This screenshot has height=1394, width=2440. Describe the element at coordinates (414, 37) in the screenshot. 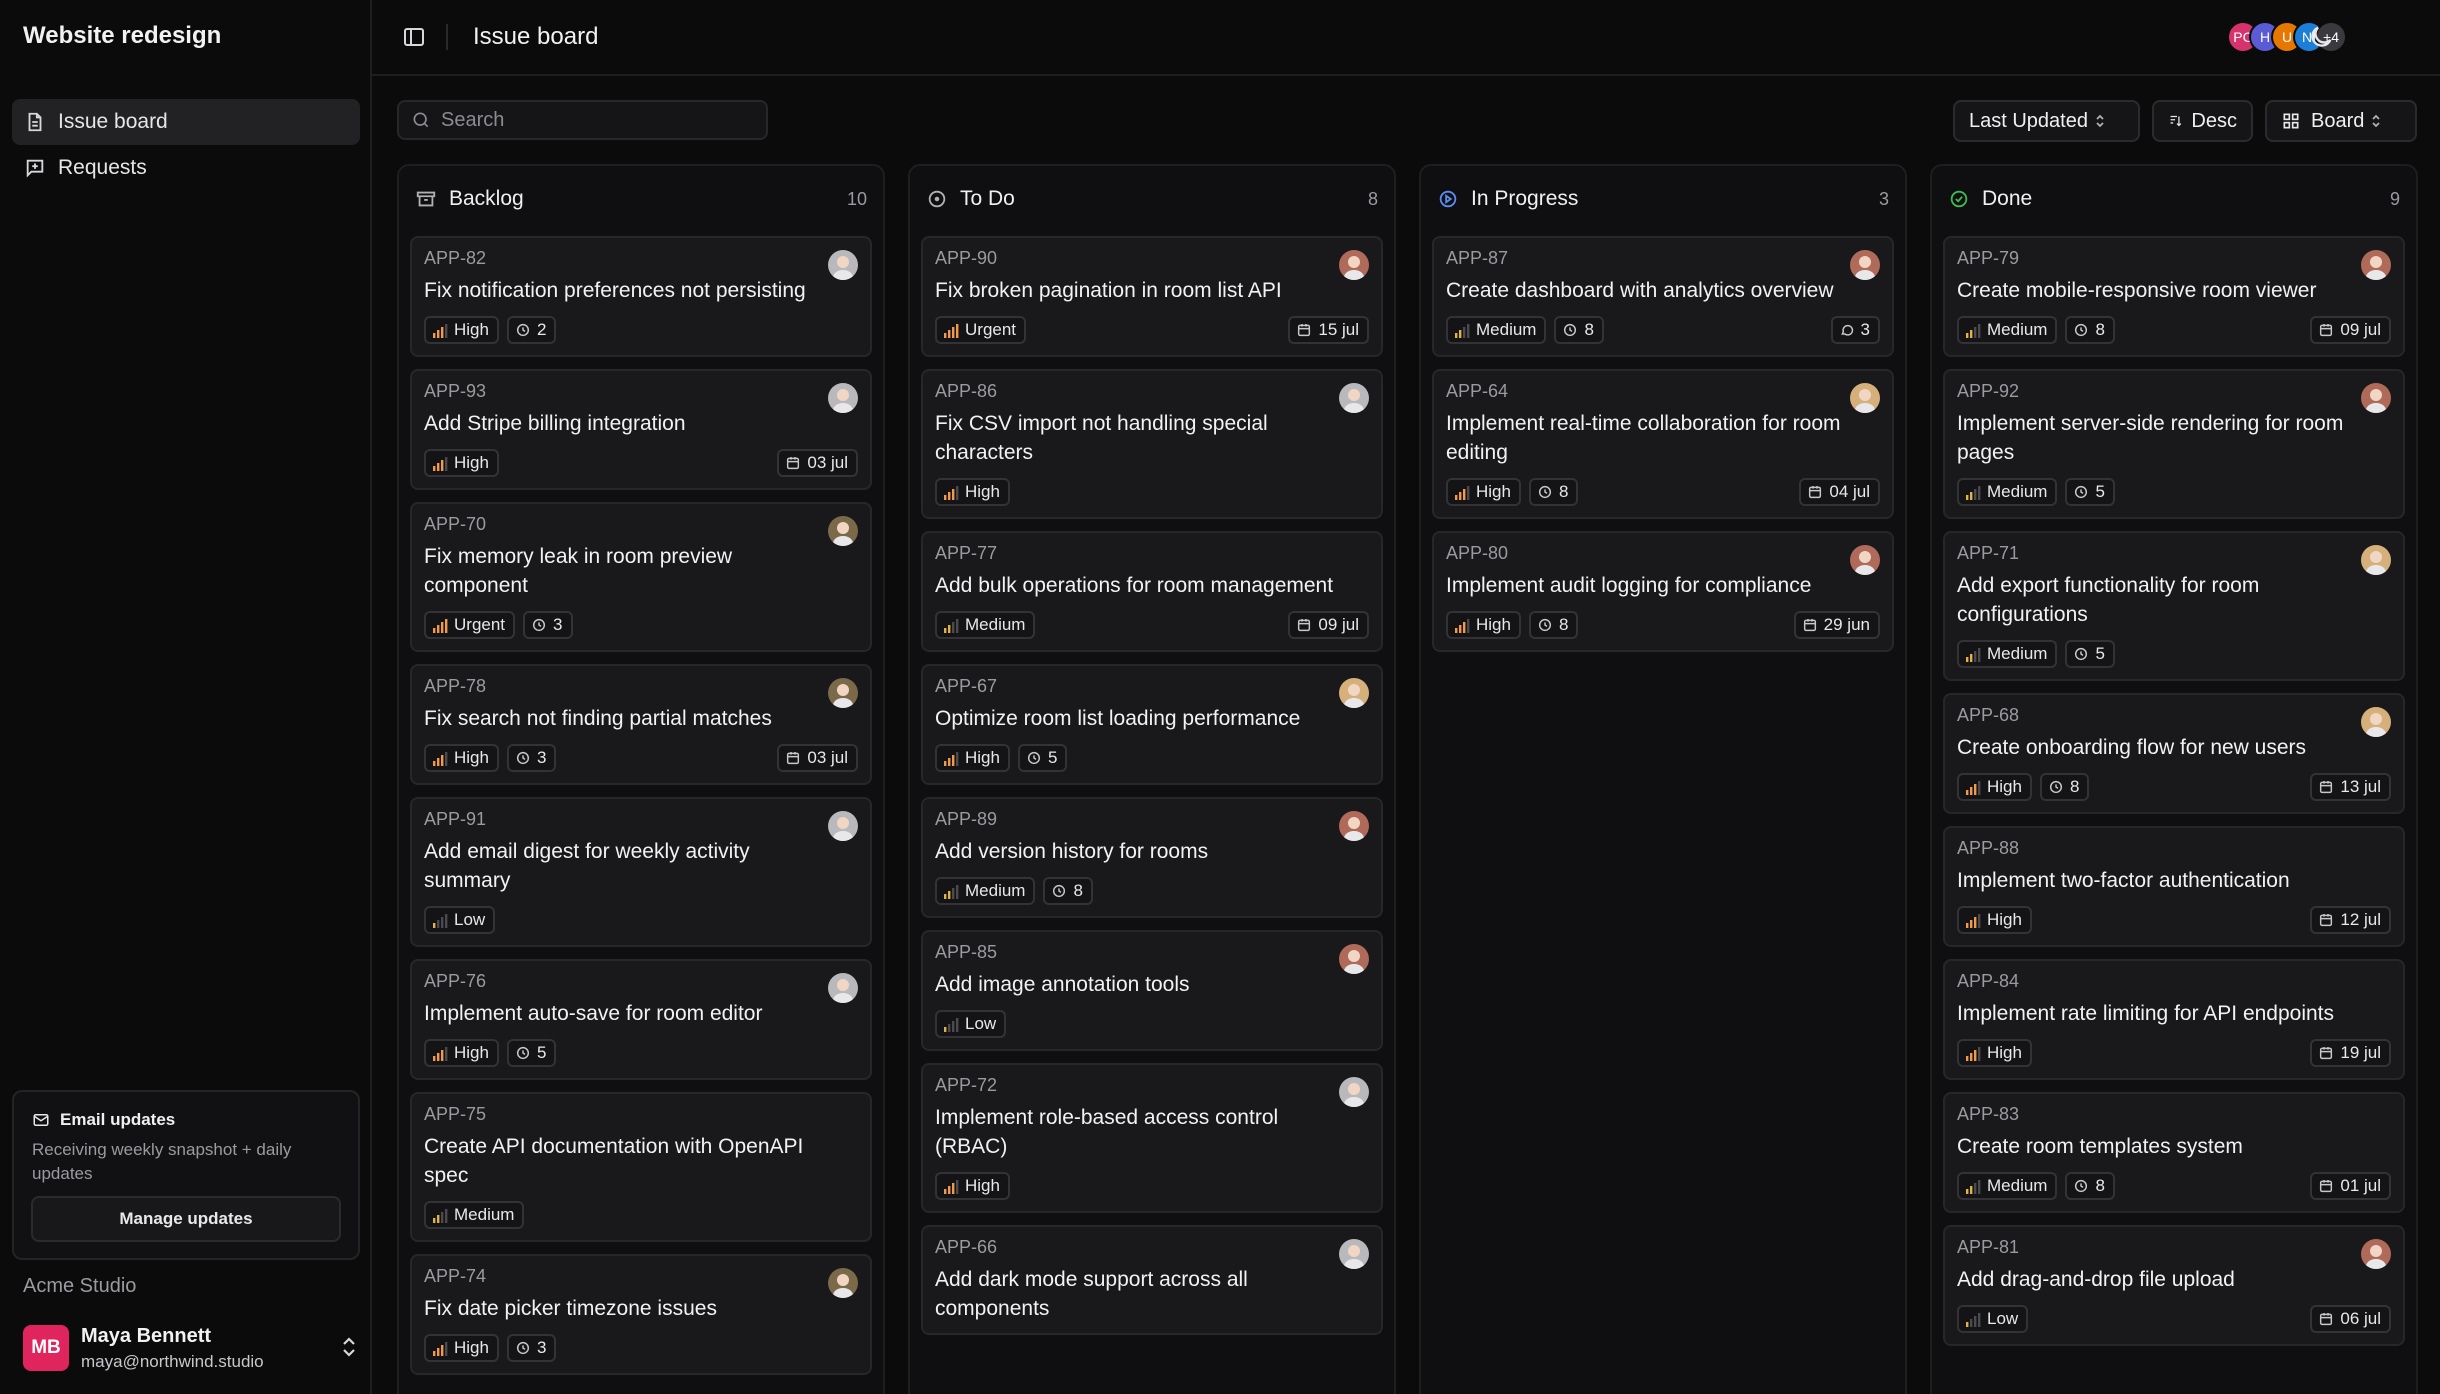

I see `sidebar-toggle-icon` at that location.